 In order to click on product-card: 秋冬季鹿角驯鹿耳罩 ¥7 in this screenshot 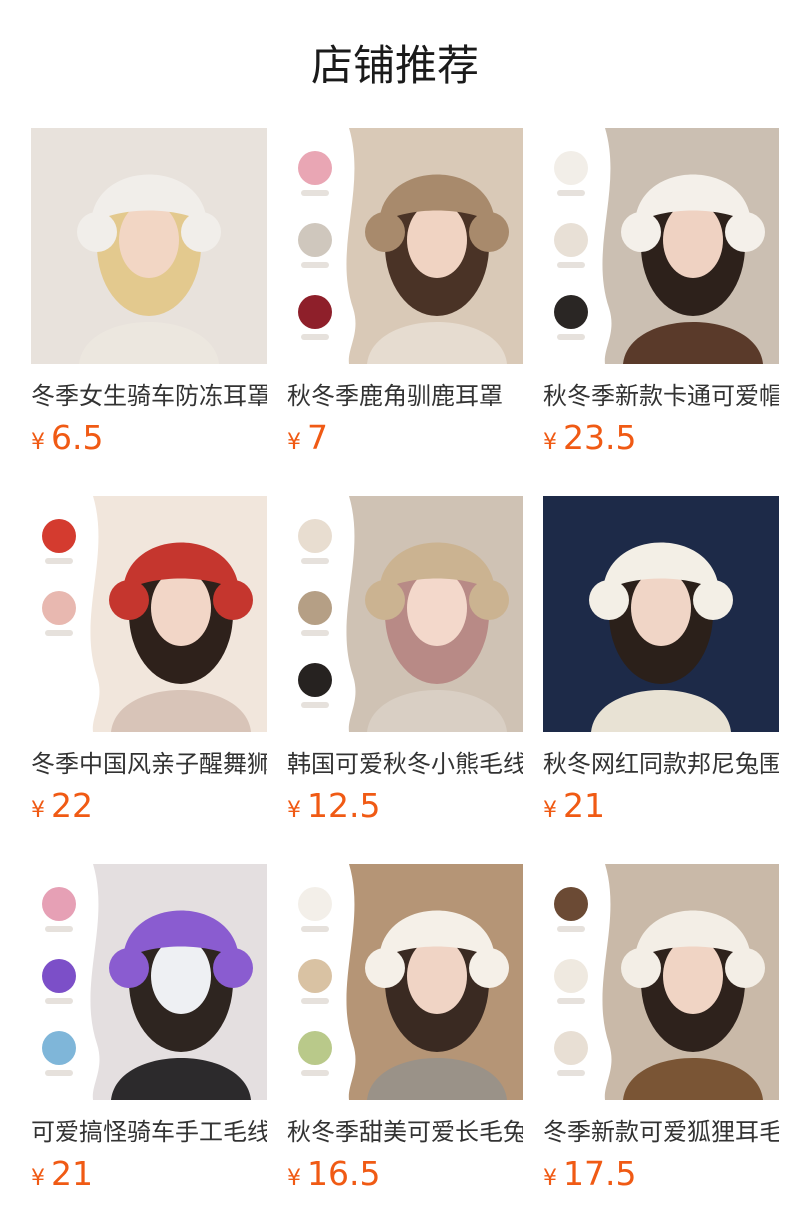, I will do `click(405, 298)`.